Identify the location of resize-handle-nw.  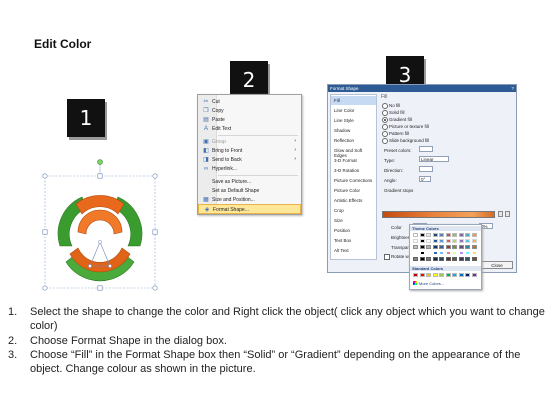
(45, 176).